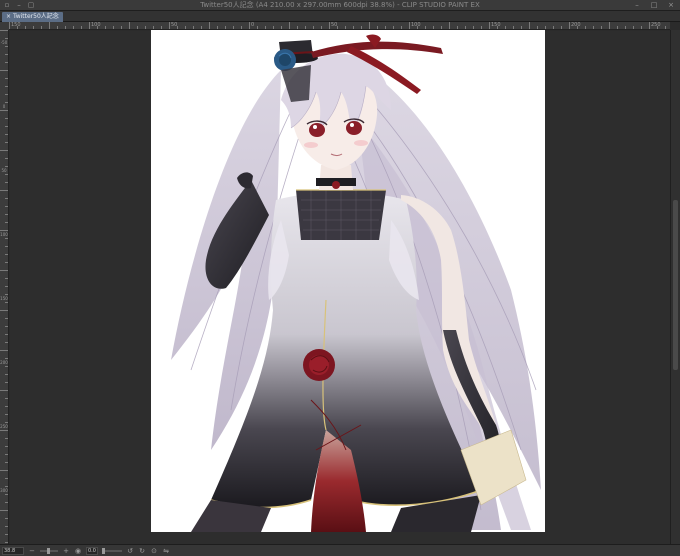 The image size is (680, 556). I want to click on ruler-label: 250, so click(656, 25).